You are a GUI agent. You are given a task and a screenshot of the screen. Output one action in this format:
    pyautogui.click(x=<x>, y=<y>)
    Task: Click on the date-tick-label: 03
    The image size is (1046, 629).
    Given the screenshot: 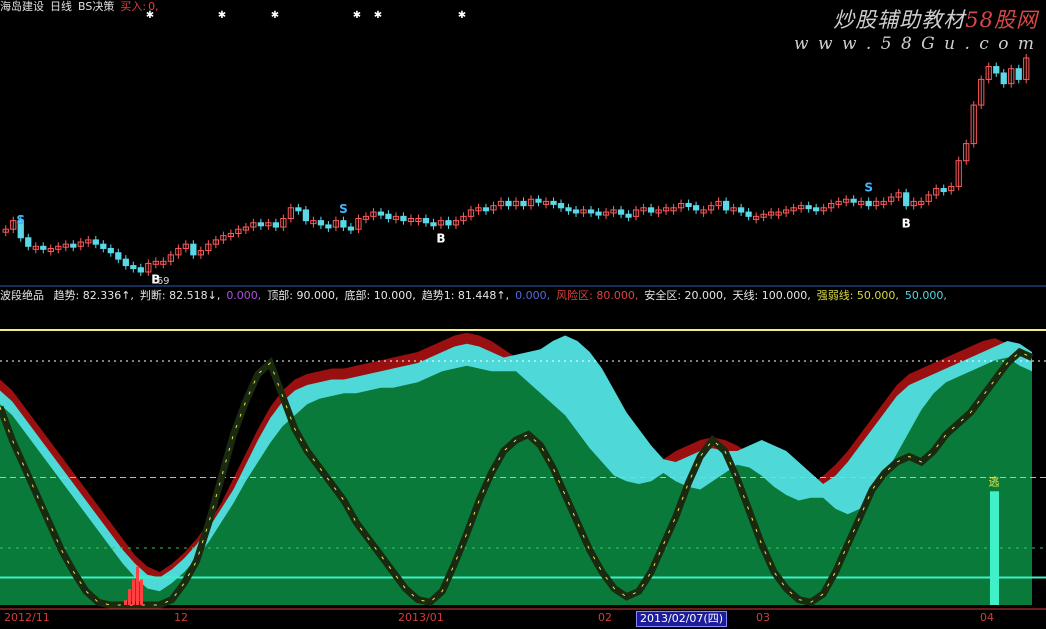 What is the action you would take?
    pyautogui.click(x=763, y=617)
    